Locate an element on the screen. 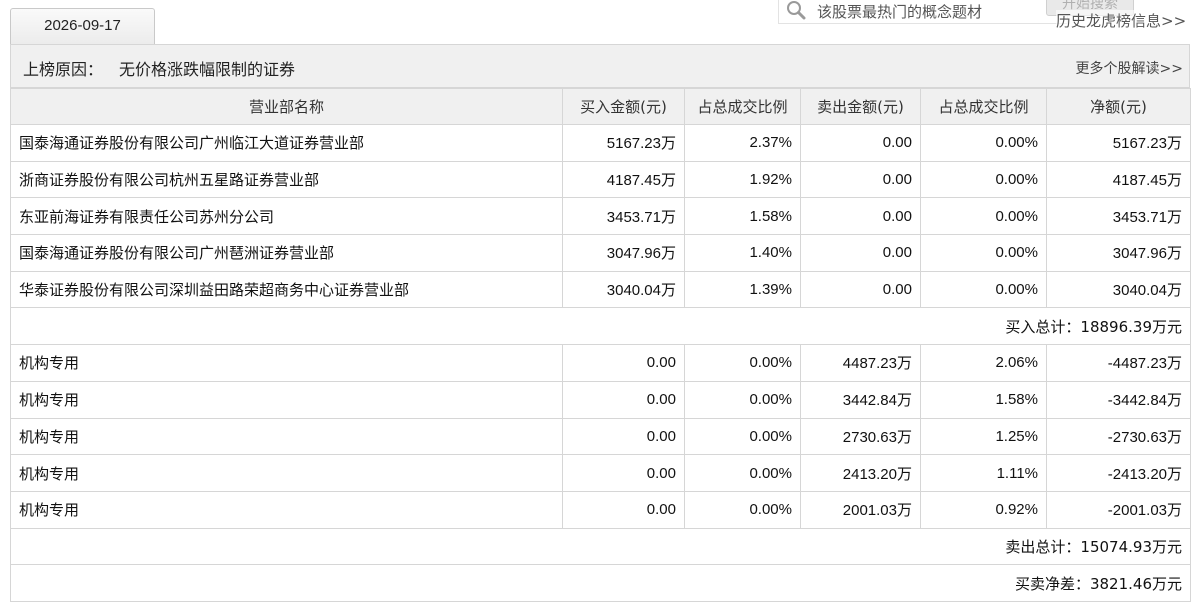 The width and height of the screenshot is (1200, 609). buy-amount: 4187.45万 is located at coordinates (623, 179).